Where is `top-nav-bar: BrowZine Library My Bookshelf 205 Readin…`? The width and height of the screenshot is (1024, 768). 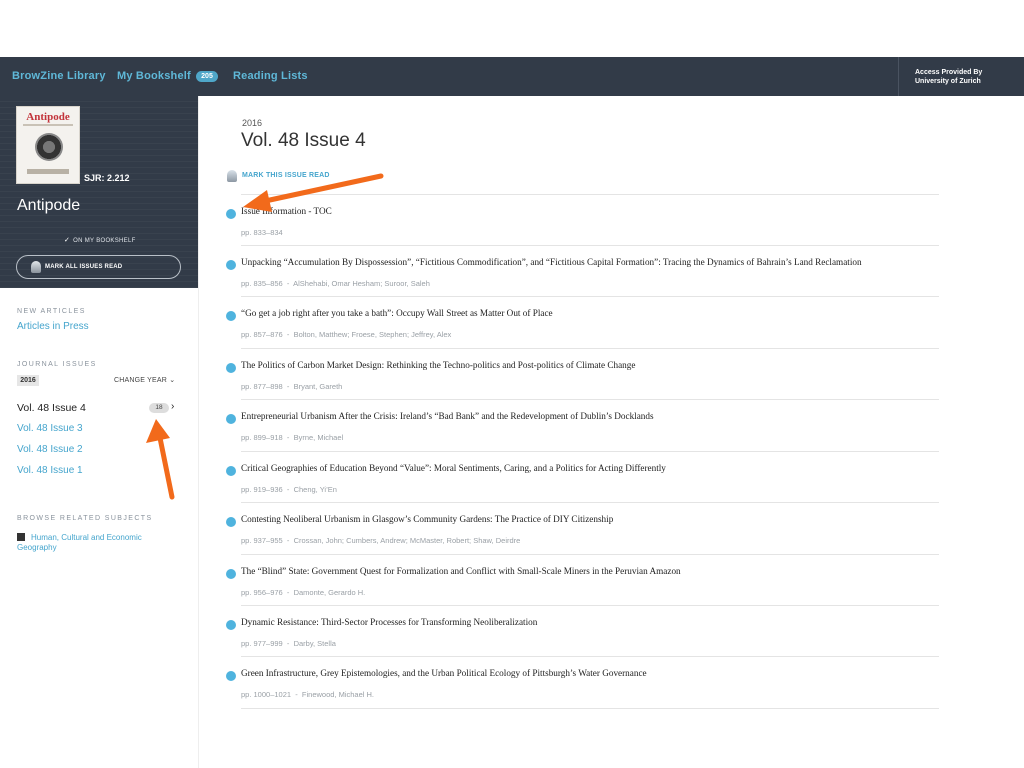
top-nav-bar: BrowZine Library My Bookshelf 205 Readin… is located at coordinates (512, 76).